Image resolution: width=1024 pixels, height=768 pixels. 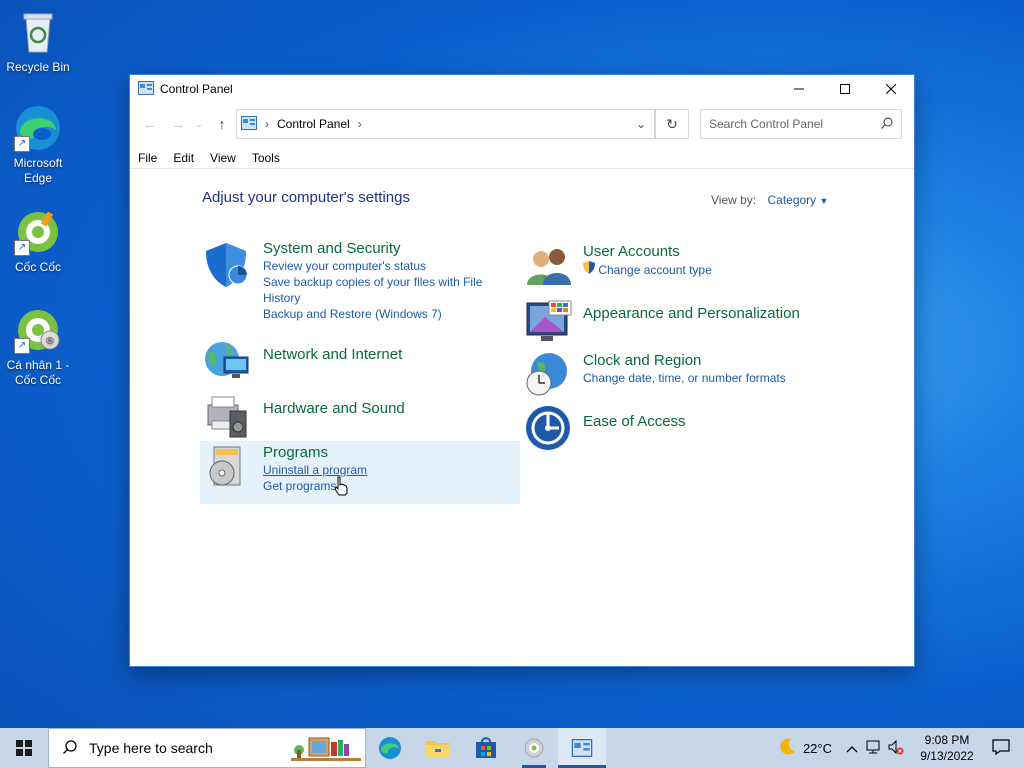 What do you see at coordinates (641, 124) in the screenshot?
I see `address-dropdown-icon: ⌄` at bounding box center [641, 124].